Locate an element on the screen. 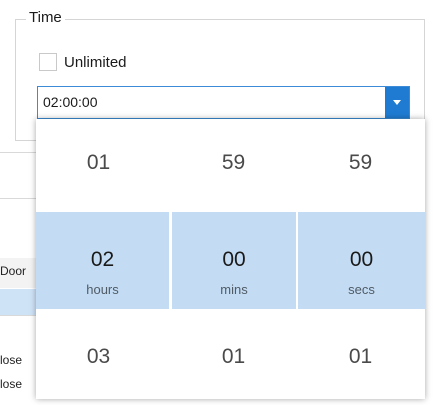  hours-prev-value: 01 is located at coordinates (98, 162).